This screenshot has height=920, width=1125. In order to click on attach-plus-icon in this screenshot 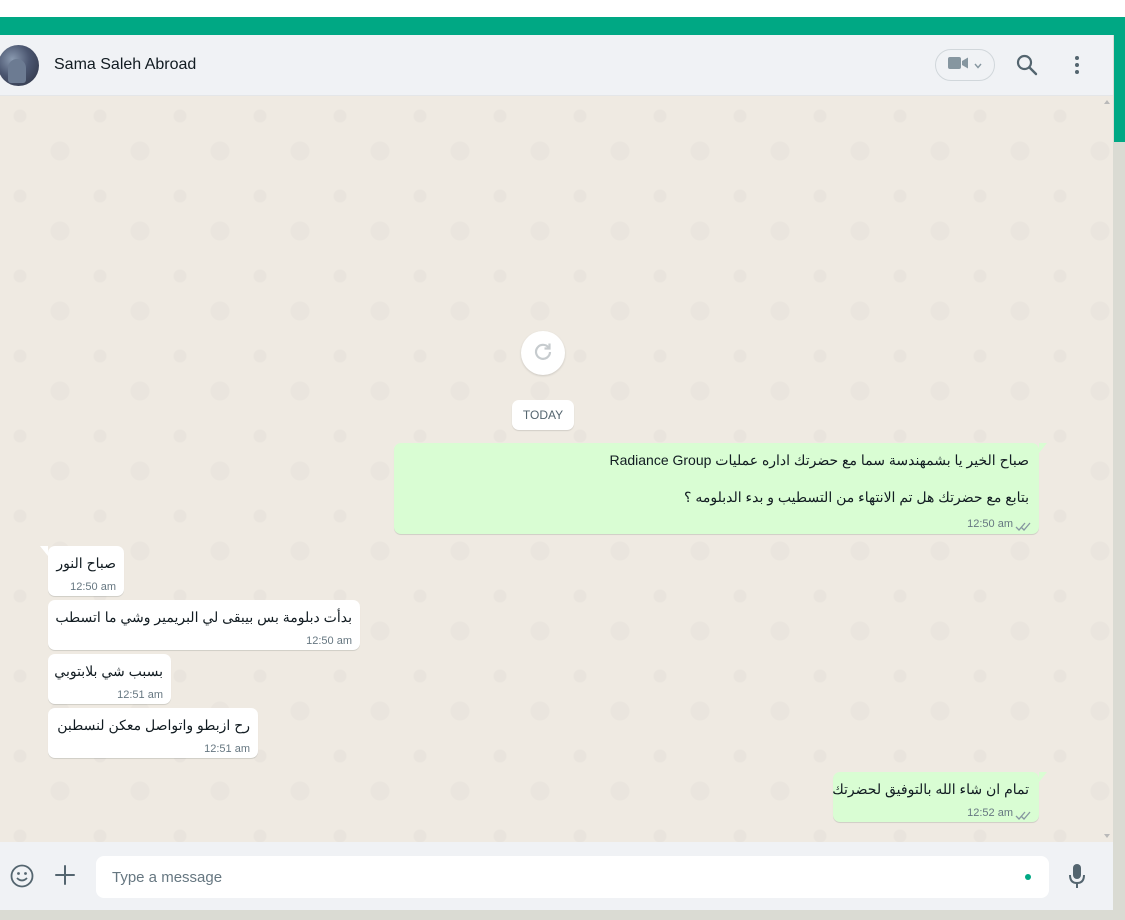, I will do `click(65, 877)`.